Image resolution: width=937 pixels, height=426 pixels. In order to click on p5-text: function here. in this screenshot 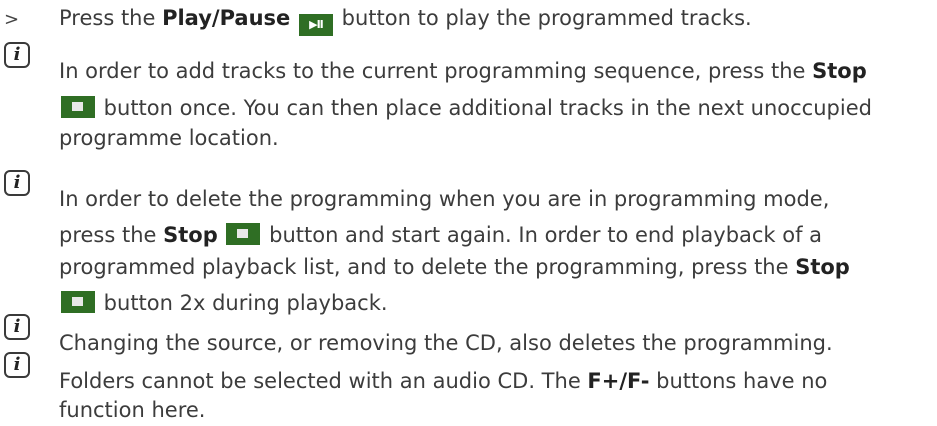, I will do `click(132, 410)`.